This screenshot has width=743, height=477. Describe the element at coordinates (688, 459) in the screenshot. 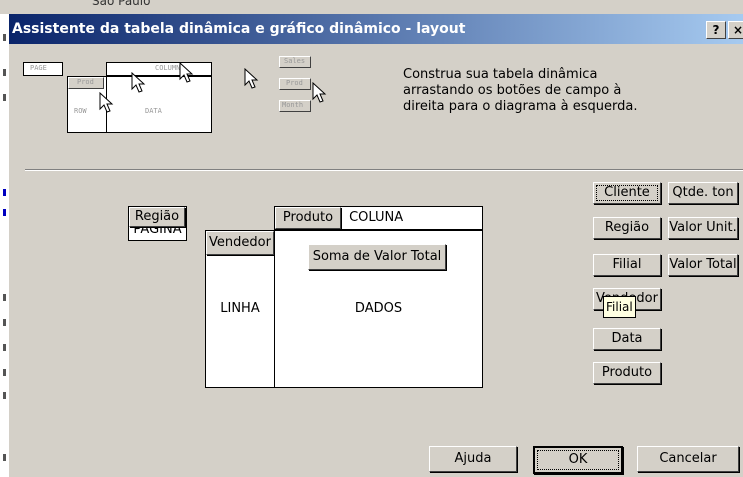

I see `cancel-button: Cancelar` at that location.